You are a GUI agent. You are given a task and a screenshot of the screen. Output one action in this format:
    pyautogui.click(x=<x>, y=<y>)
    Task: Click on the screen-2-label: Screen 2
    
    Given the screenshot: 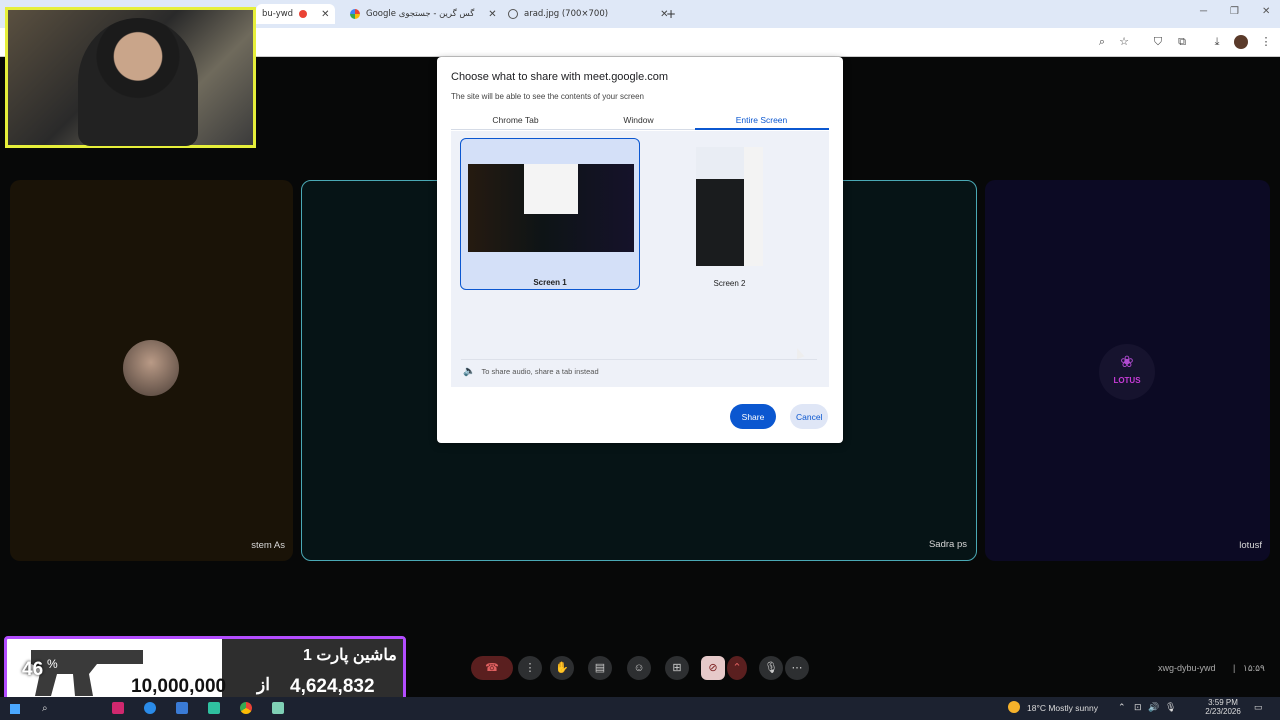 What is the action you would take?
    pyautogui.click(x=729, y=283)
    